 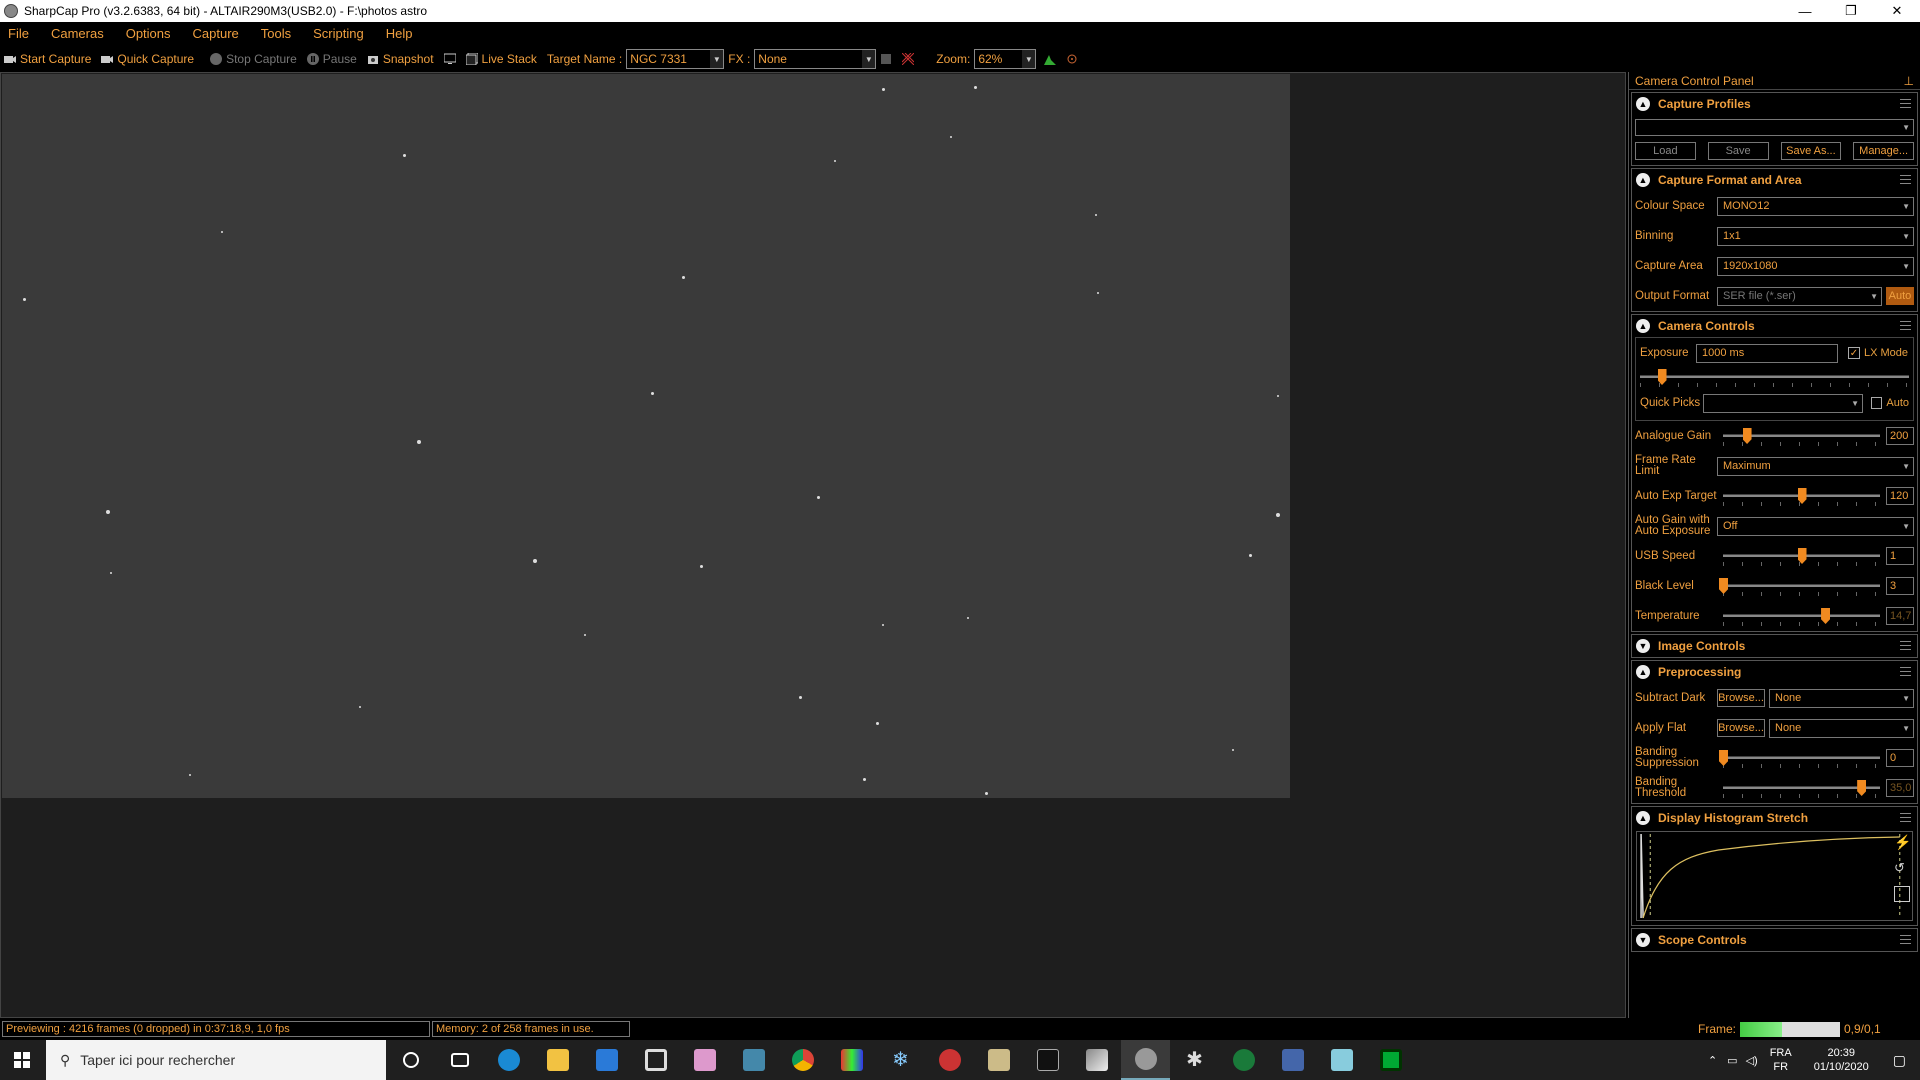 I want to click on pin-icon: ⊥, so click(x=1909, y=81).